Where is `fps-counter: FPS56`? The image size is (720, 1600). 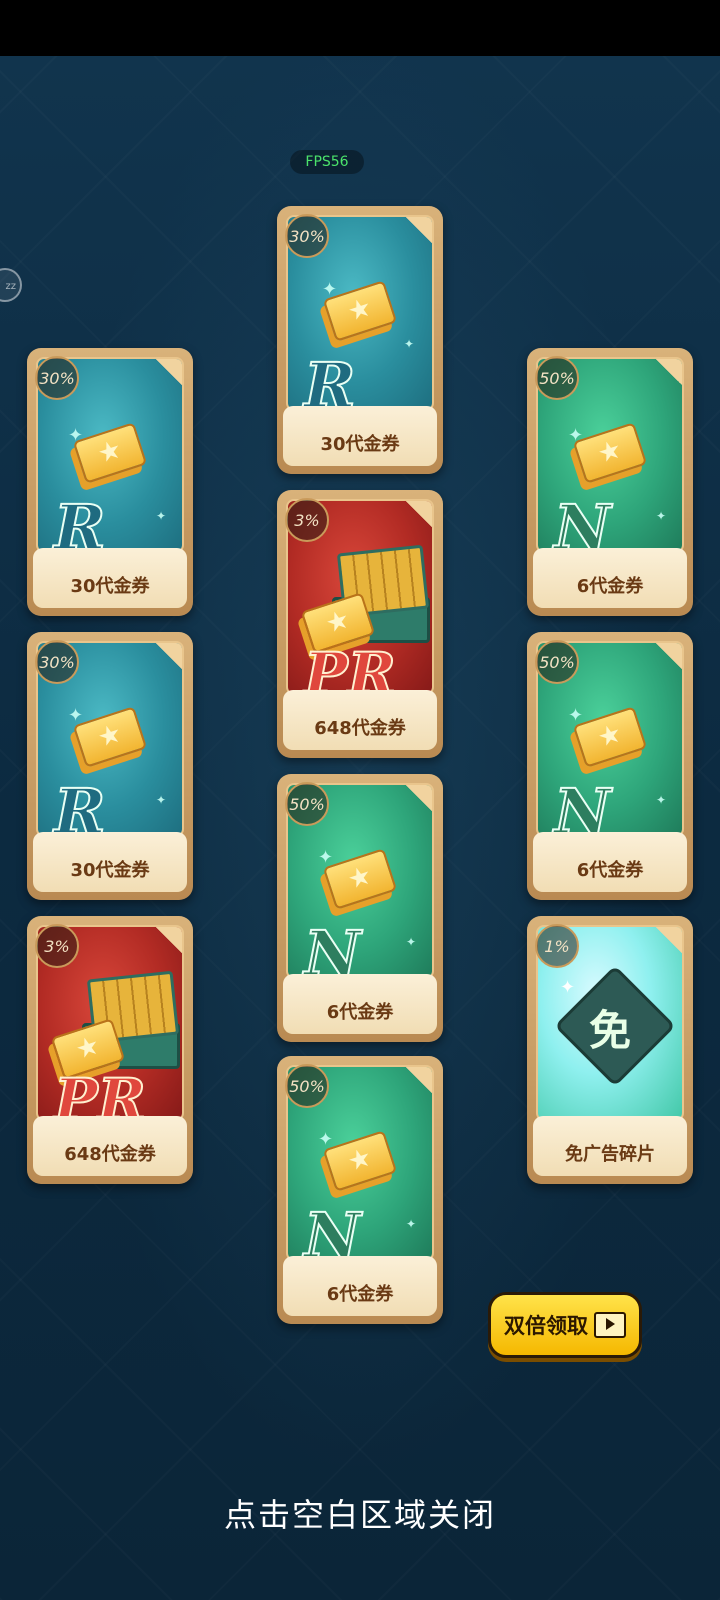
fps-counter: FPS56 is located at coordinates (327, 162).